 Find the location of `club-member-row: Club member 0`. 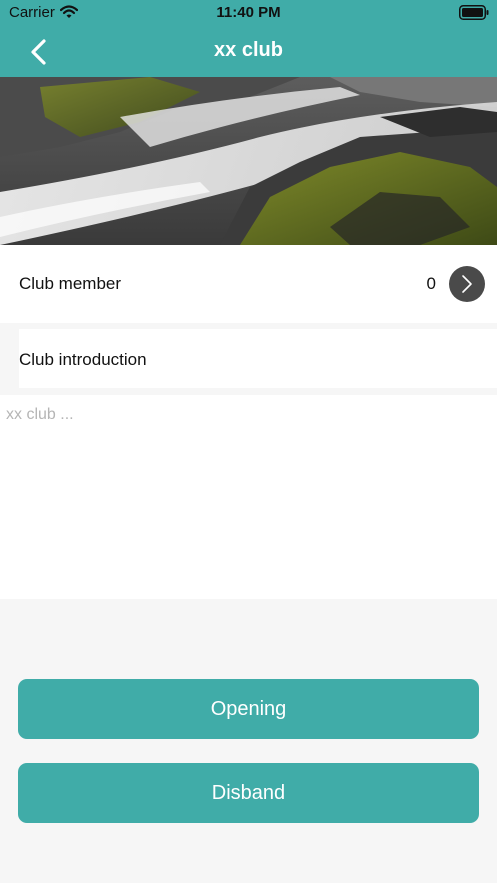

club-member-row: Club member 0 is located at coordinates (248, 284).